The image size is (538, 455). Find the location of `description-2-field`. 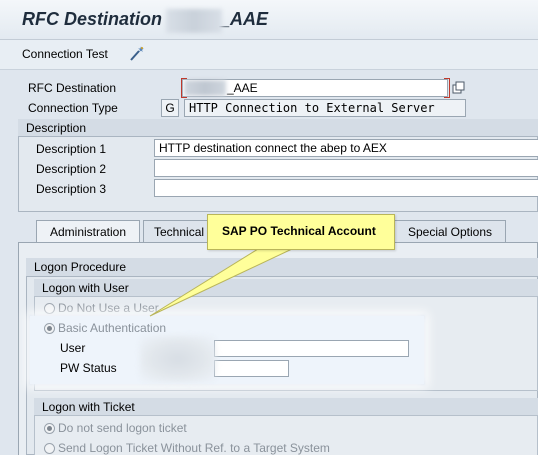

description-2-field is located at coordinates (346, 168).